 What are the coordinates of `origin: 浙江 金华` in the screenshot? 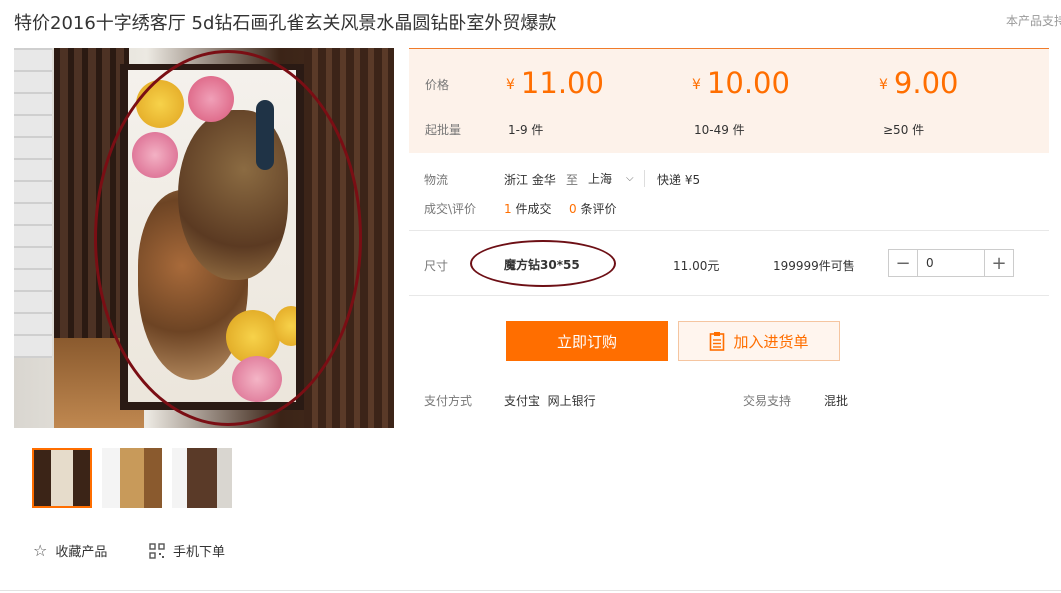 It's located at (530, 180).